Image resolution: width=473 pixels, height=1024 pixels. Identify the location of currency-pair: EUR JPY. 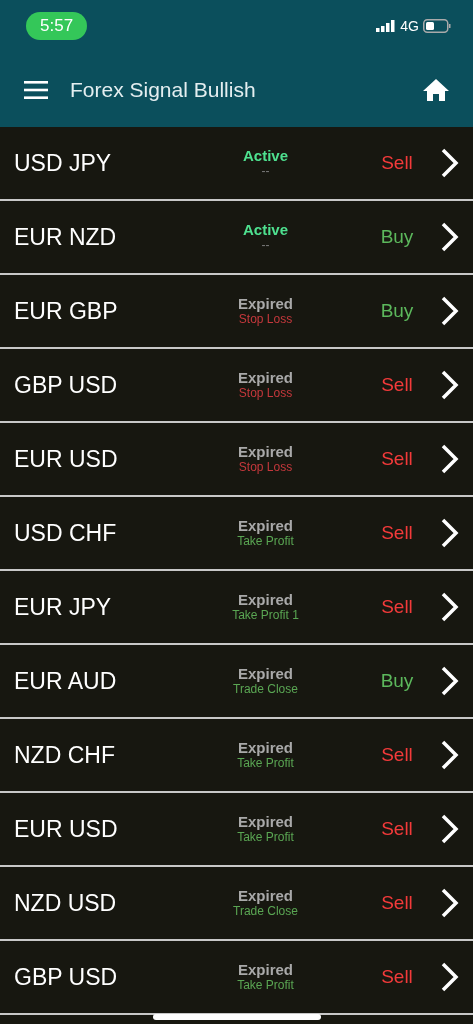
(63, 607).